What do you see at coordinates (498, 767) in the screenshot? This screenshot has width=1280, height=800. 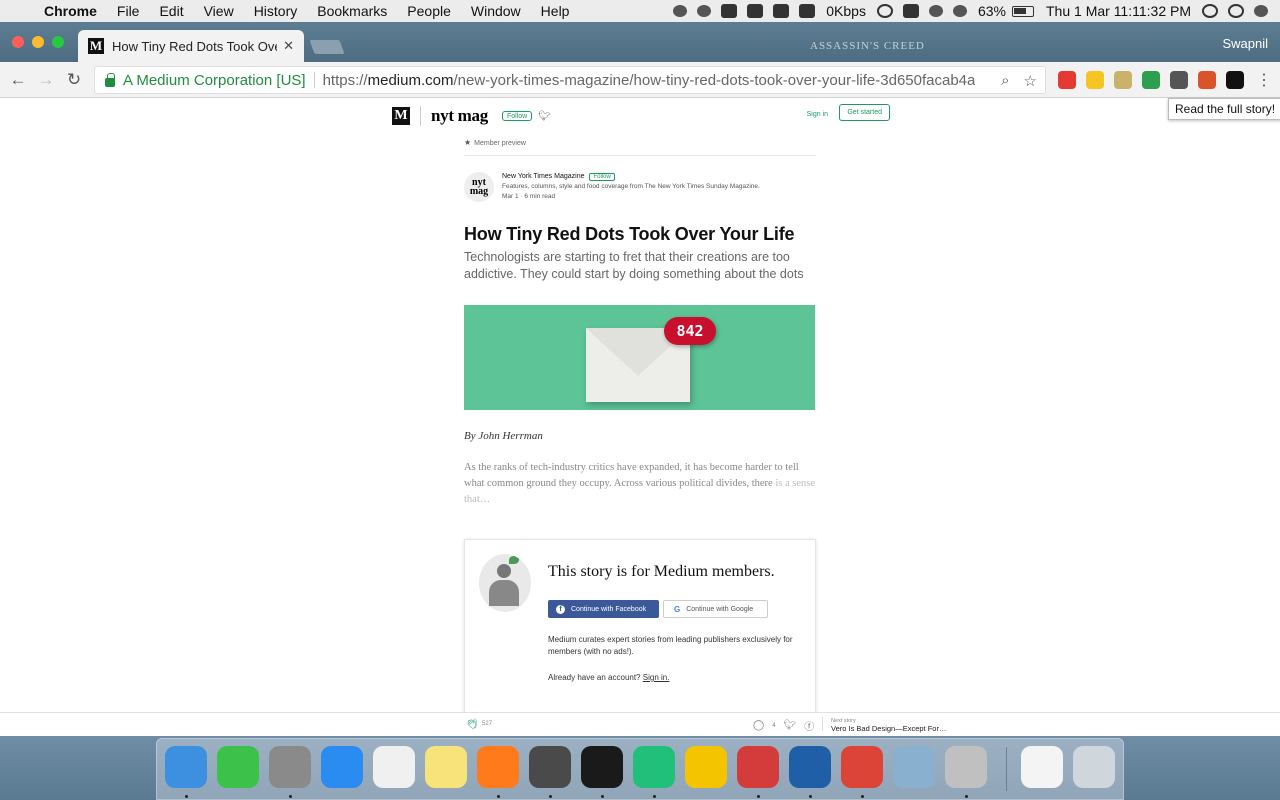 I see `dock-firefox-icon` at bounding box center [498, 767].